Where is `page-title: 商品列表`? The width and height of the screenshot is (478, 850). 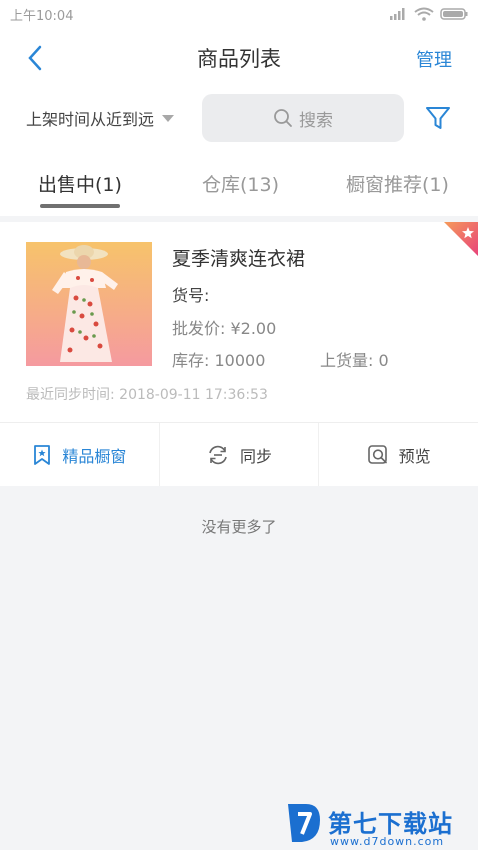
page-title: 商品列表 is located at coordinates (239, 59).